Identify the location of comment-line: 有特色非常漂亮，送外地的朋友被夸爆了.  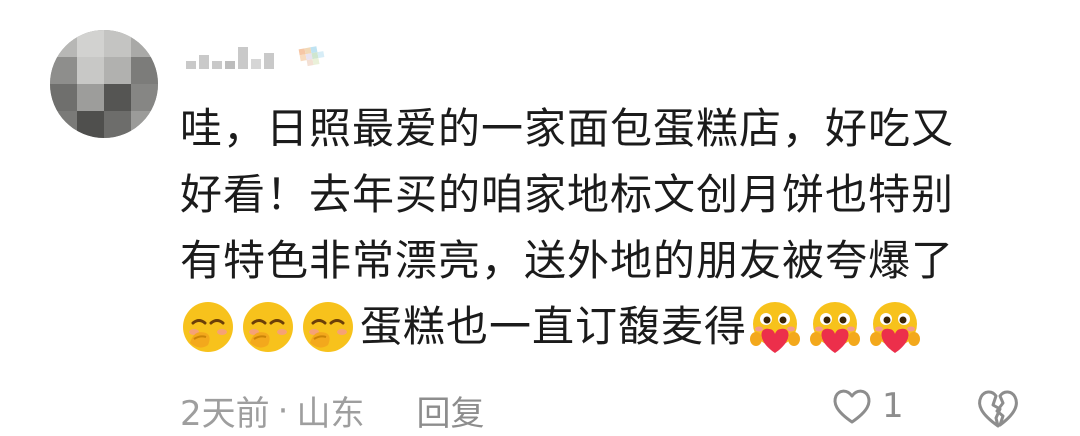
(567, 260).